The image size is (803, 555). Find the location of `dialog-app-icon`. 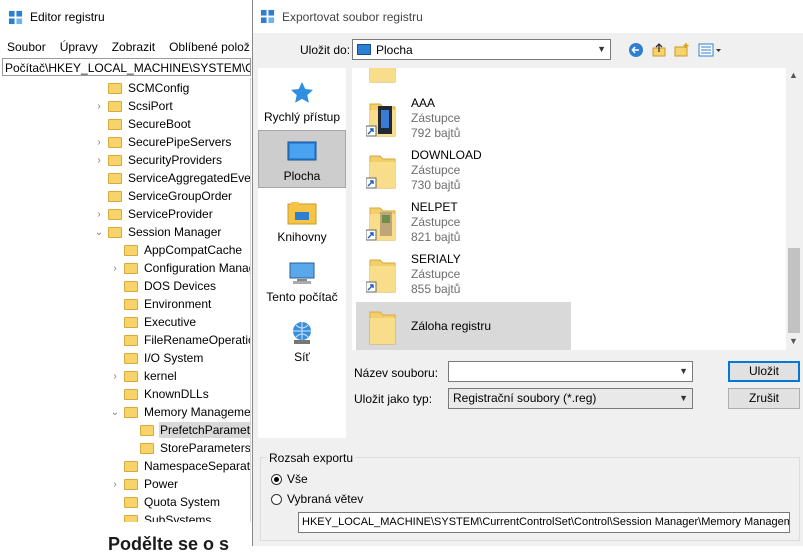

dialog-app-icon is located at coordinates (267, 16).